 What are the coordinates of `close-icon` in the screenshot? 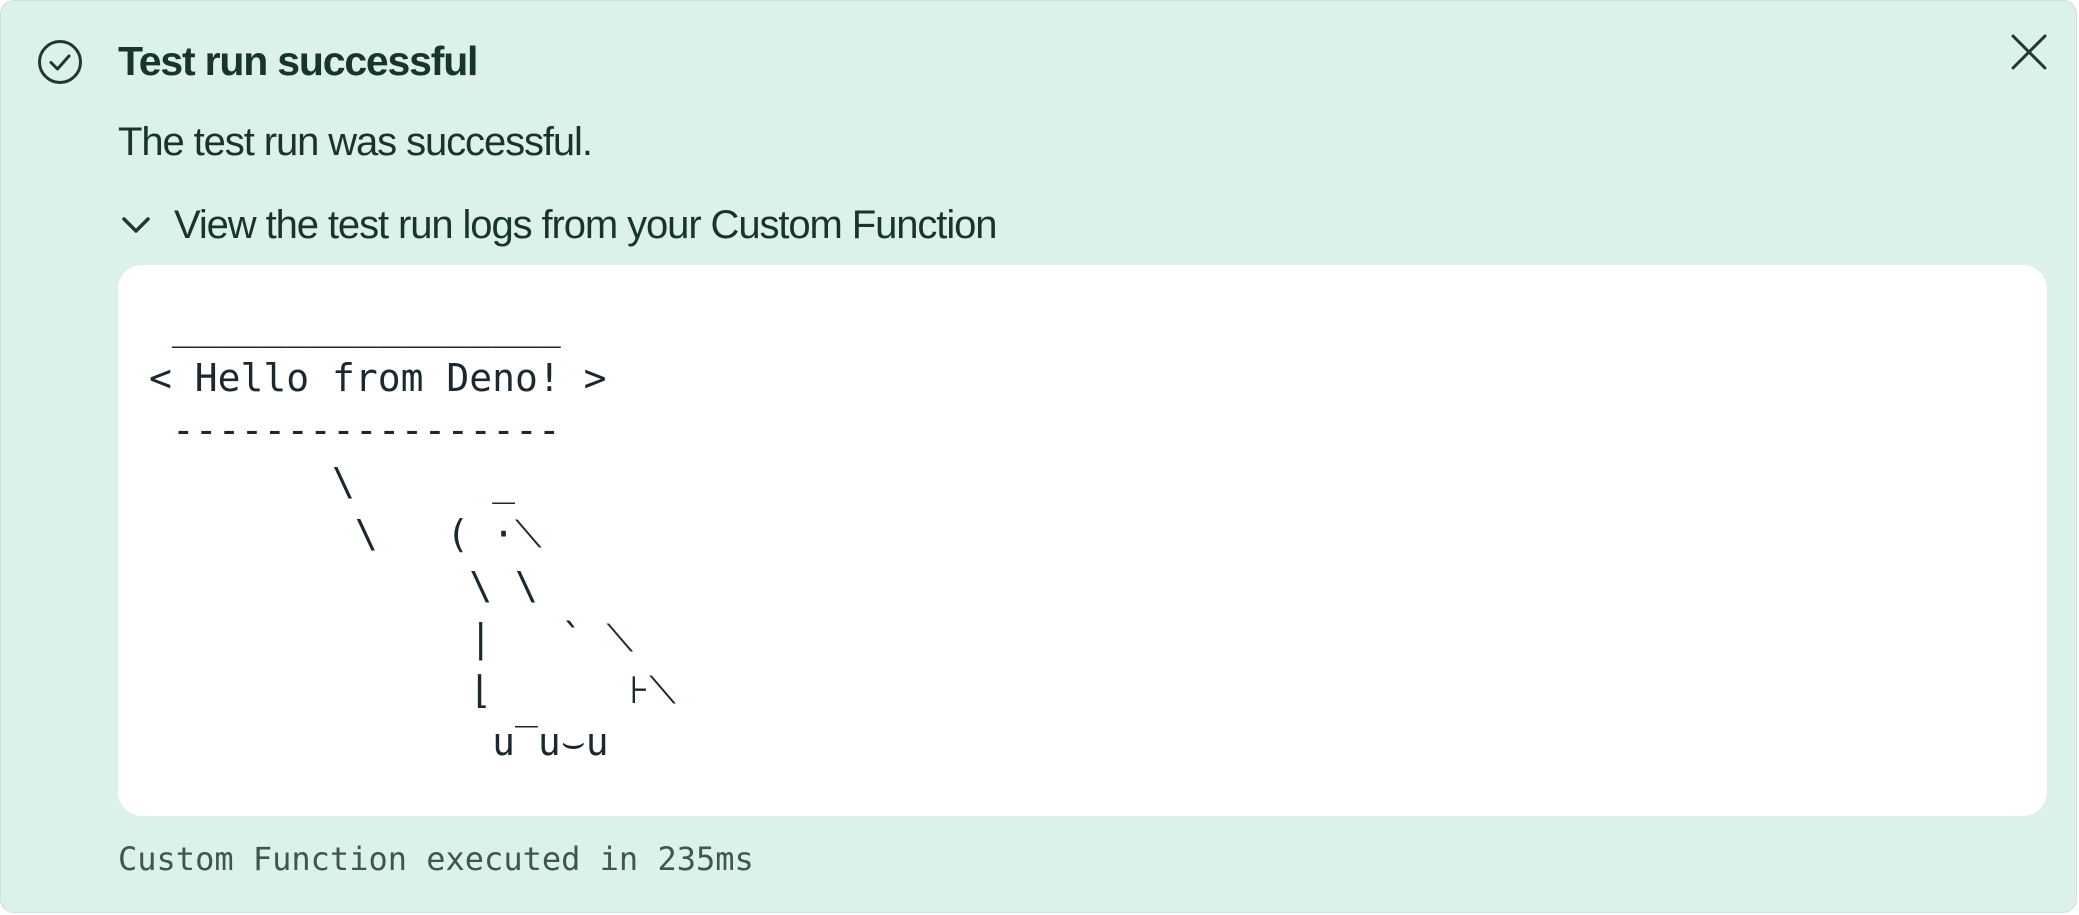 It's located at (2029, 52).